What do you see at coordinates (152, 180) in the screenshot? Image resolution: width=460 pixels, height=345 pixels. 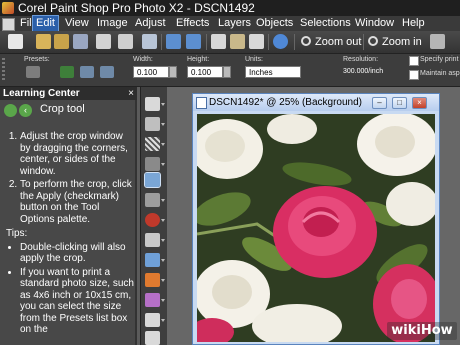 I see `crop-tool-icon` at bounding box center [152, 180].